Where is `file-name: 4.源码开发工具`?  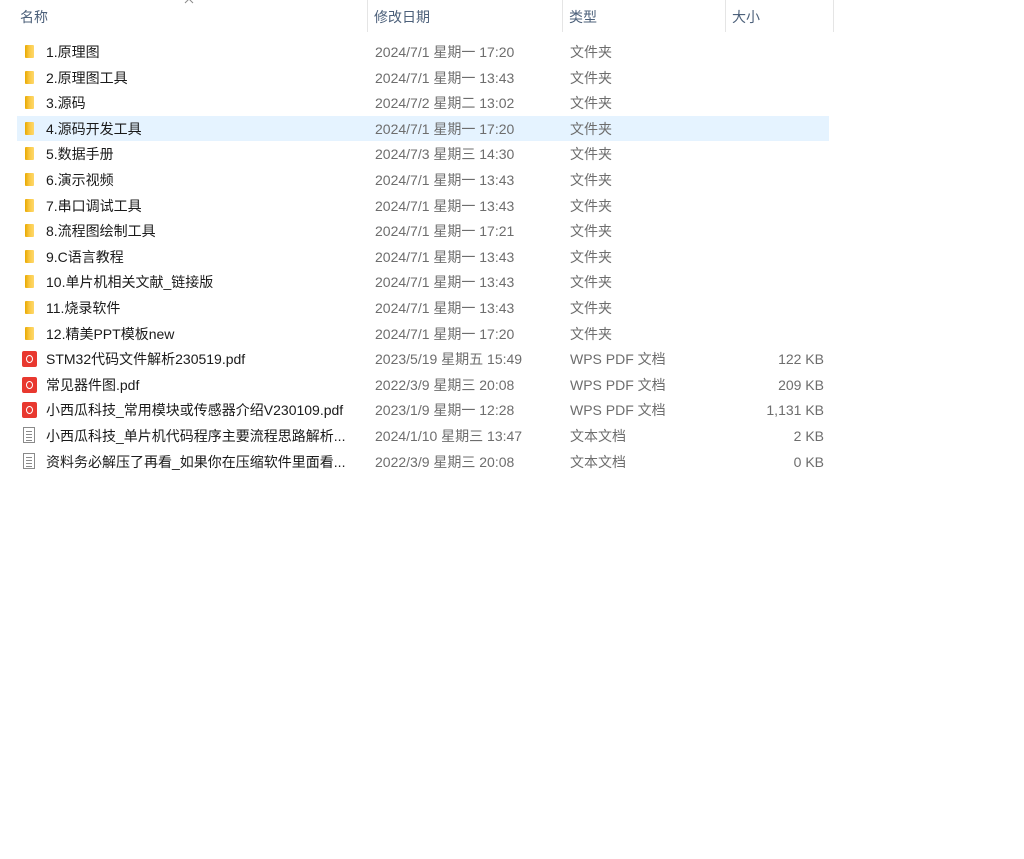
file-name: 4.源码开发工具 is located at coordinates (94, 128).